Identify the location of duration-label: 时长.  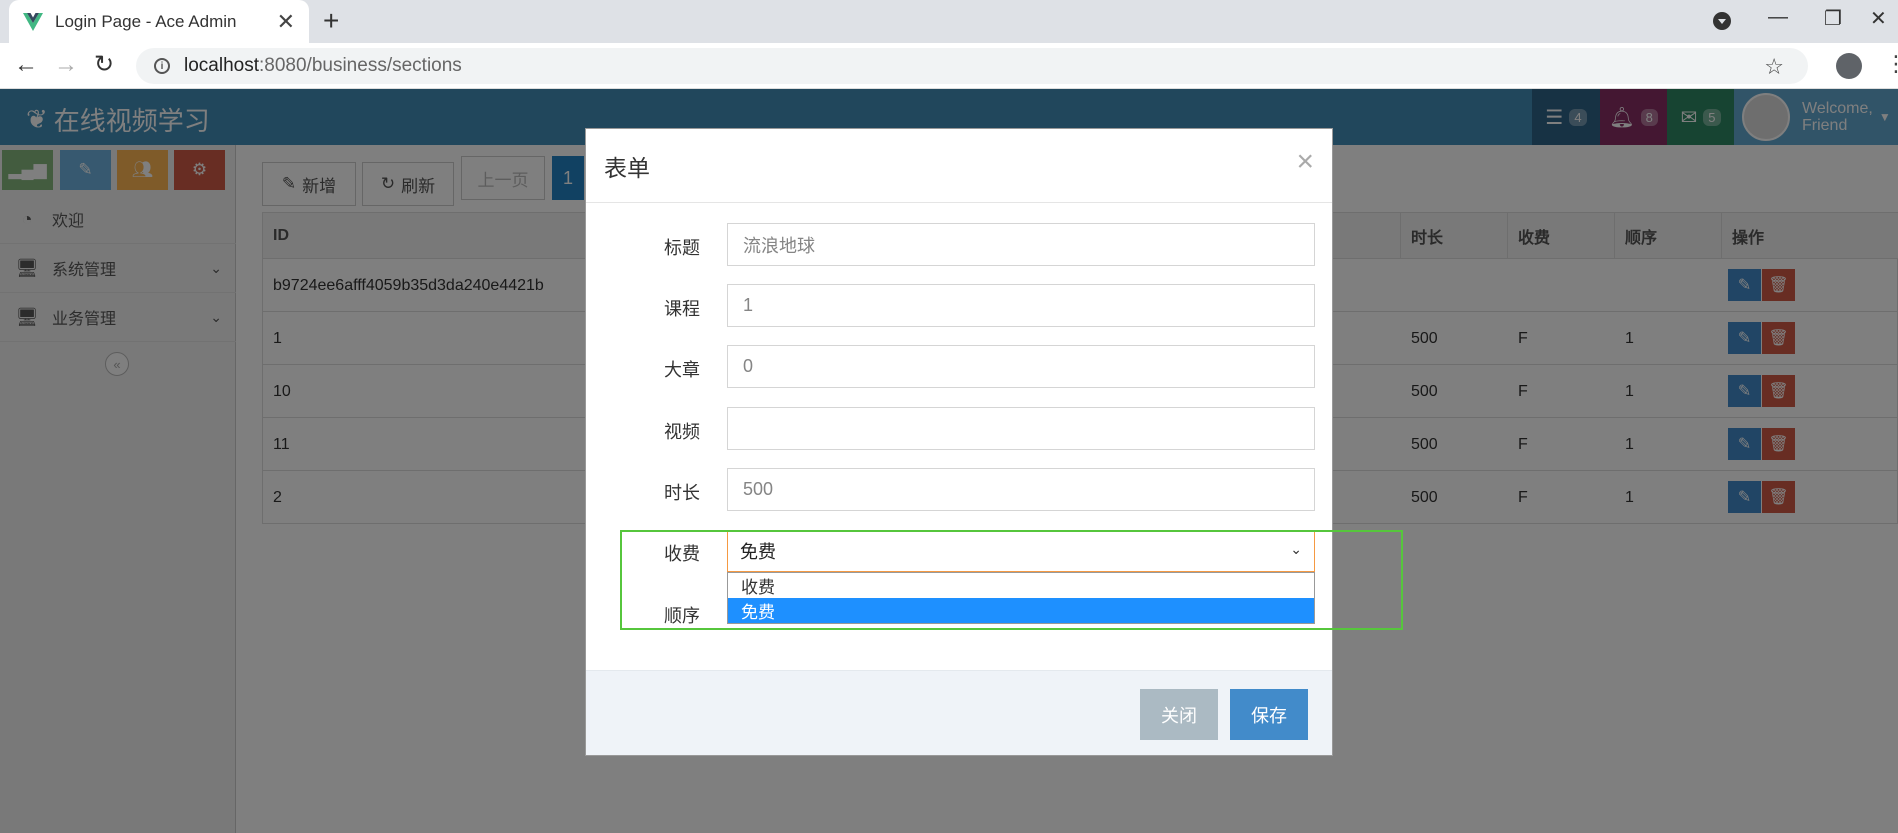
(682, 493).